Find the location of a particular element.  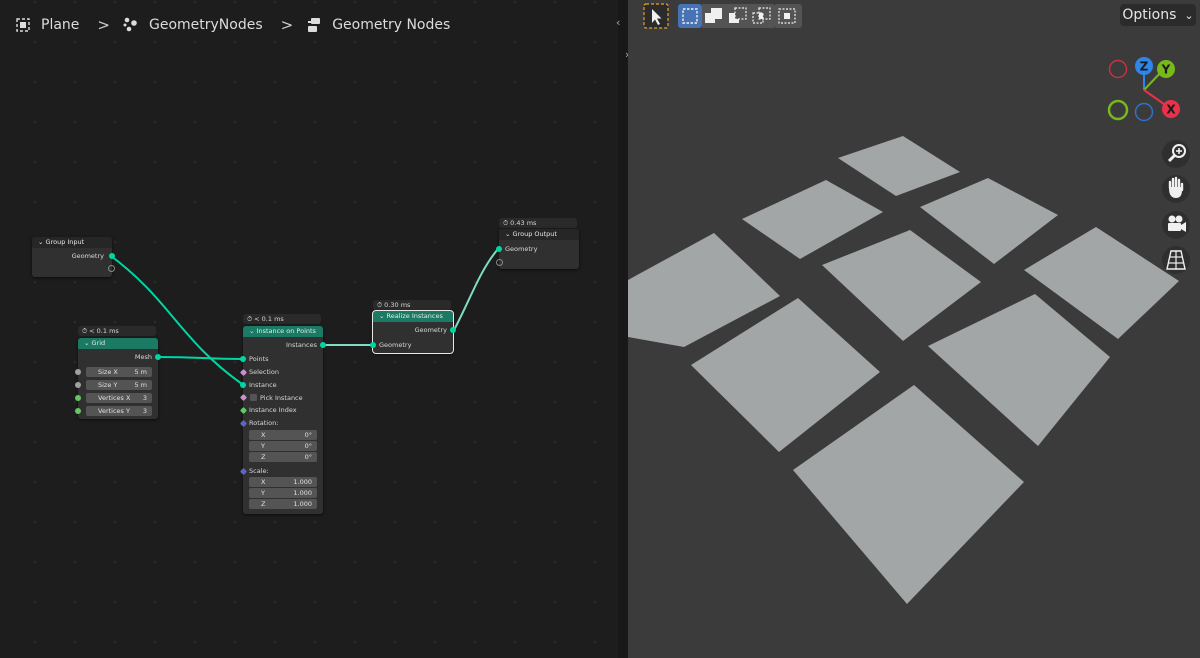

axis-neg-y-icon is located at coordinates (1118, 110).